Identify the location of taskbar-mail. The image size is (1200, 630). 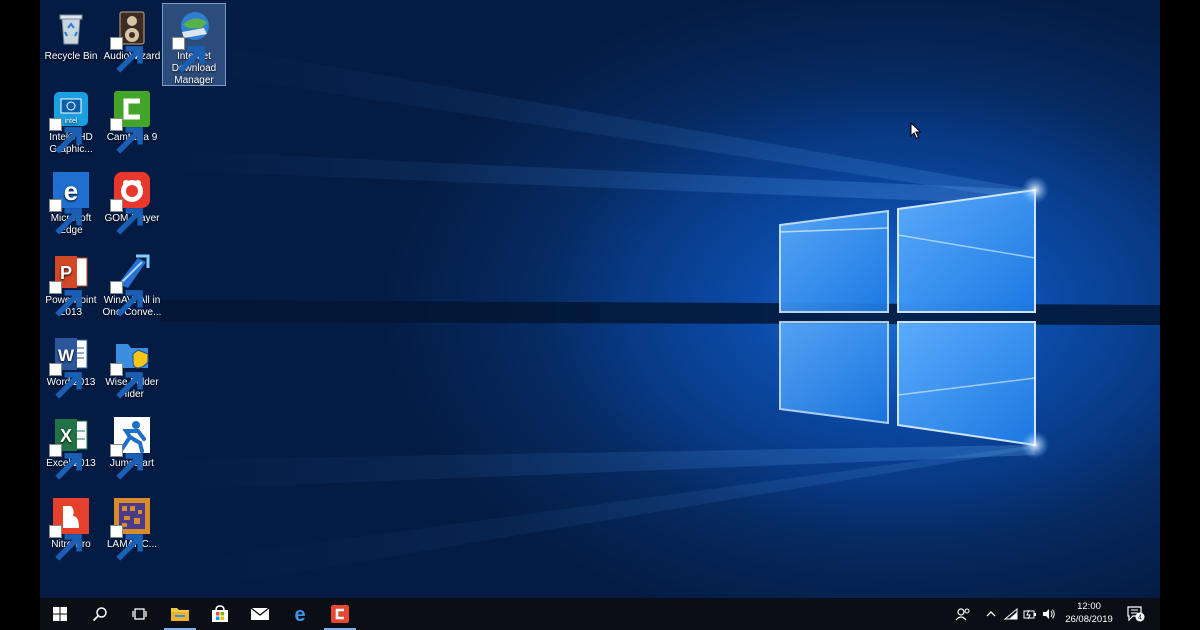
(260, 614).